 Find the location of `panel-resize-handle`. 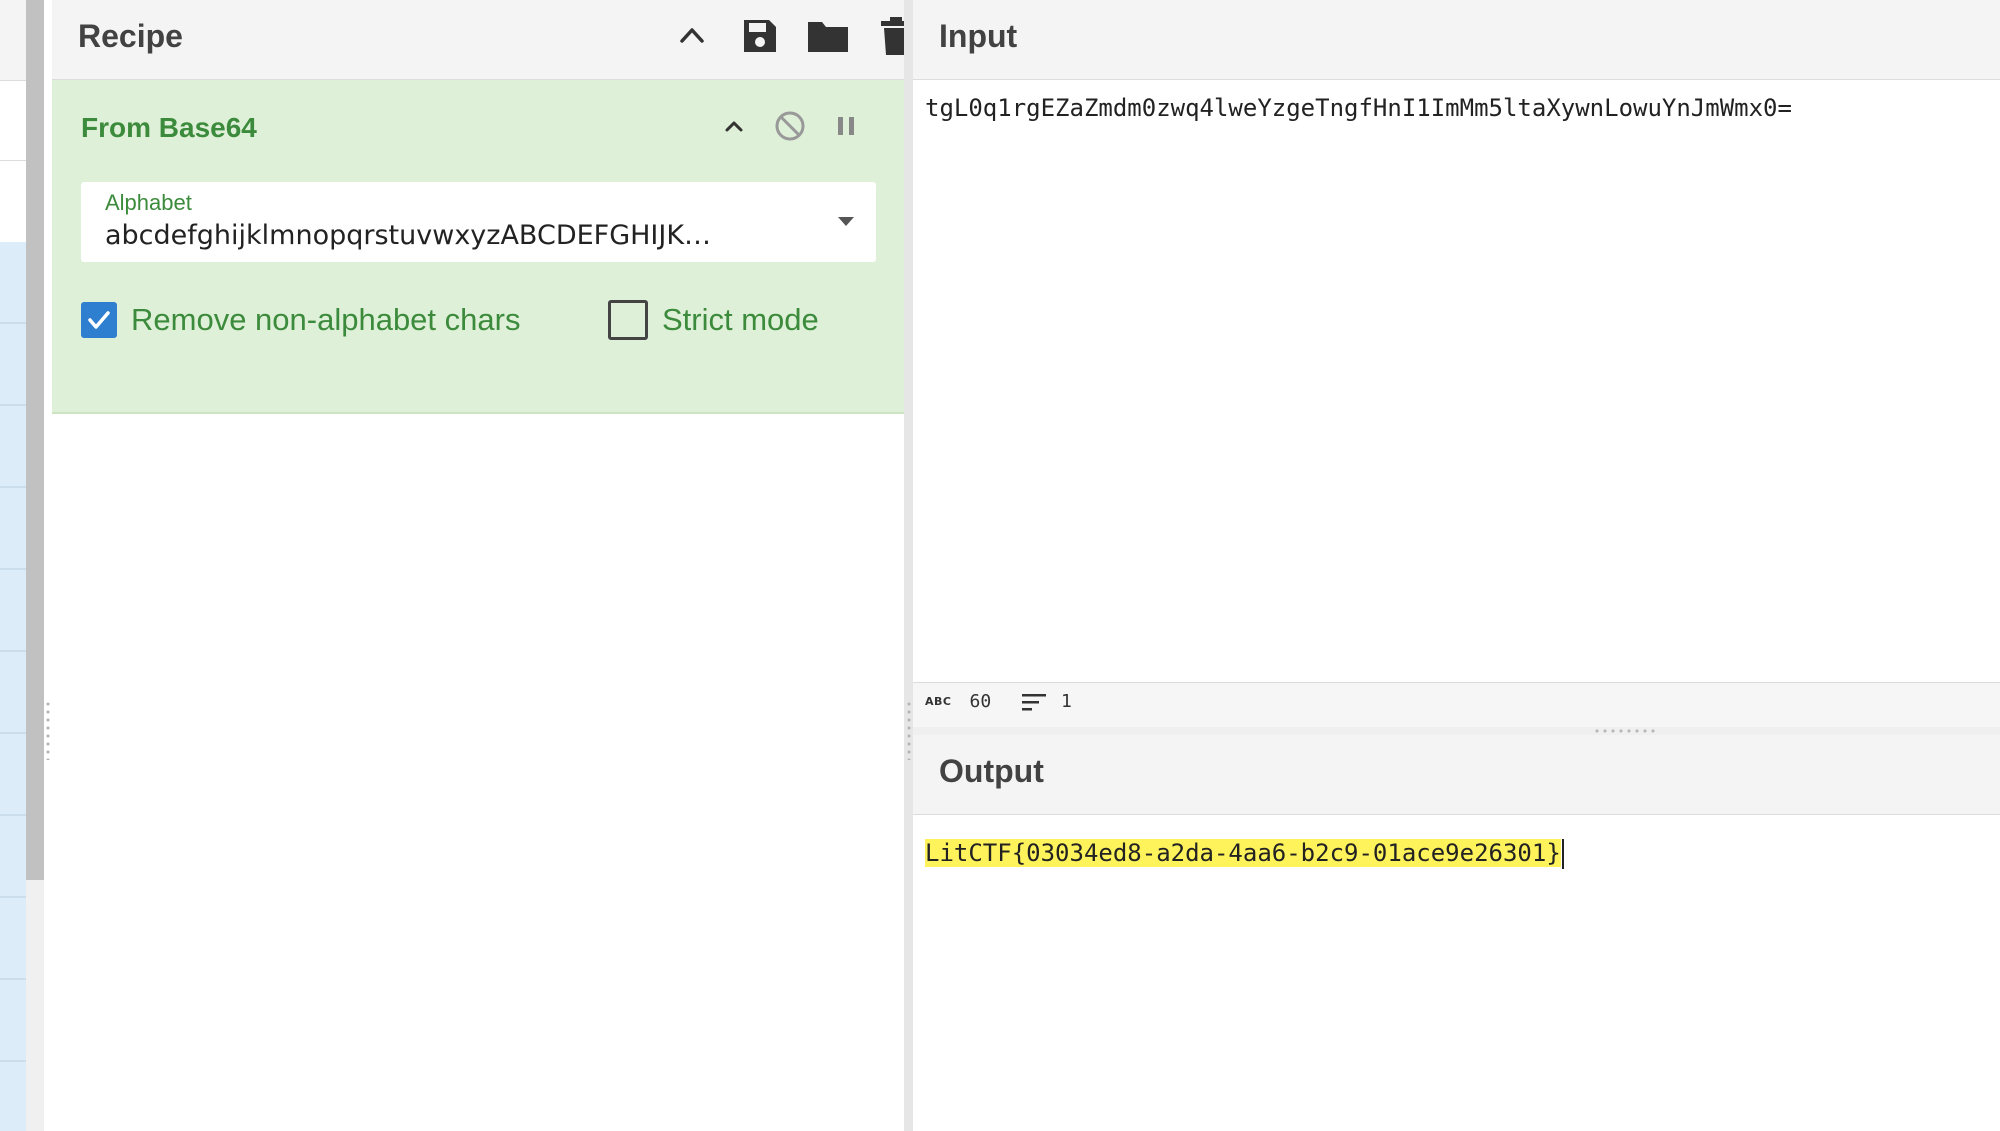

panel-resize-handle is located at coordinates (909, 730).